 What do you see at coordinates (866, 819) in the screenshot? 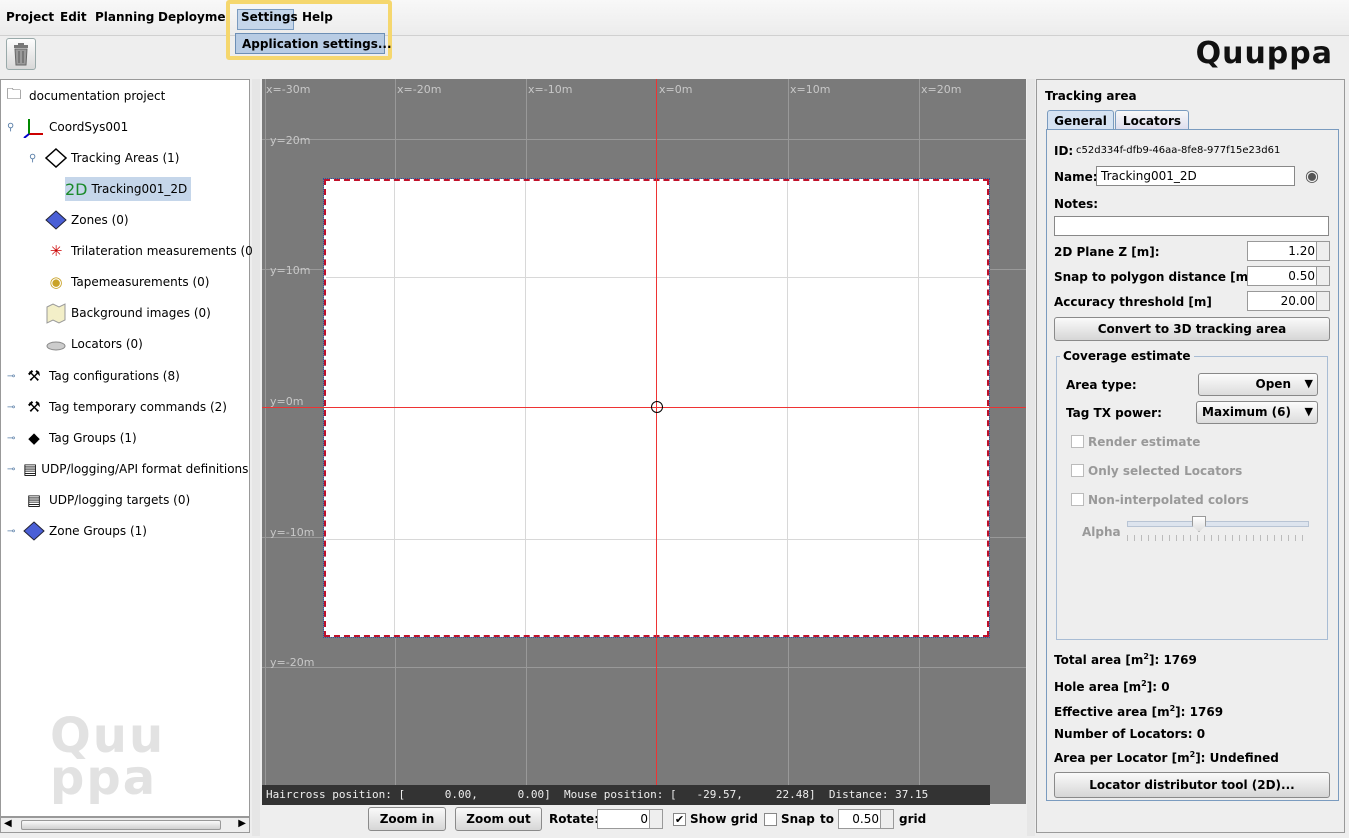
I see `snap-spinner: 0.50` at bounding box center [866, 819].